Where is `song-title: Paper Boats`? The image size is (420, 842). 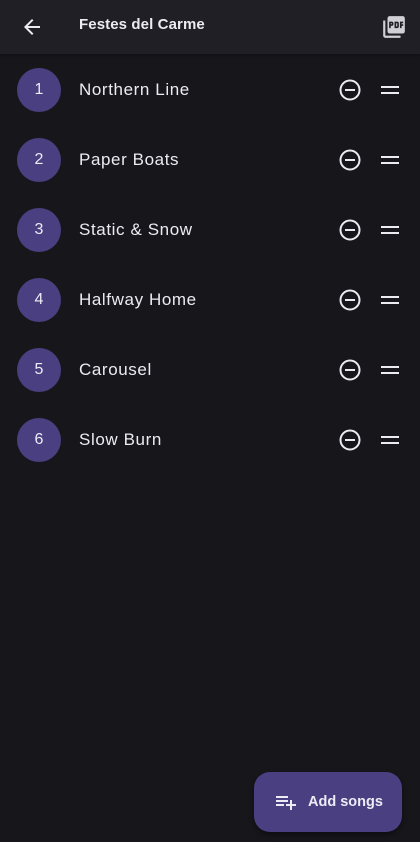 song-title: Paper Boats is located at coordinates (129, 159).